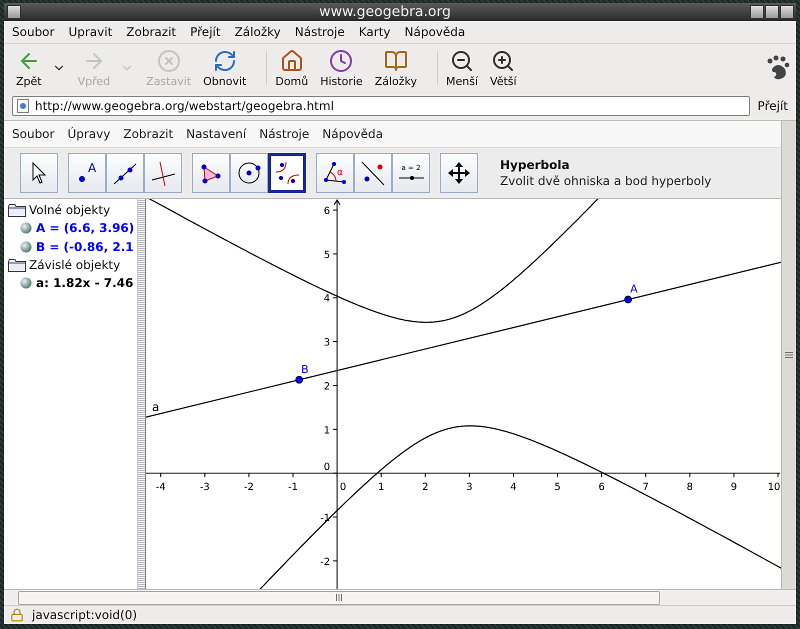 Image resolution: width=800 pixels, height=629 pixels. What do you see at coordinates (156, 407) in the screenshot?
I see `line-label: a` at bounding box center [156, 407].